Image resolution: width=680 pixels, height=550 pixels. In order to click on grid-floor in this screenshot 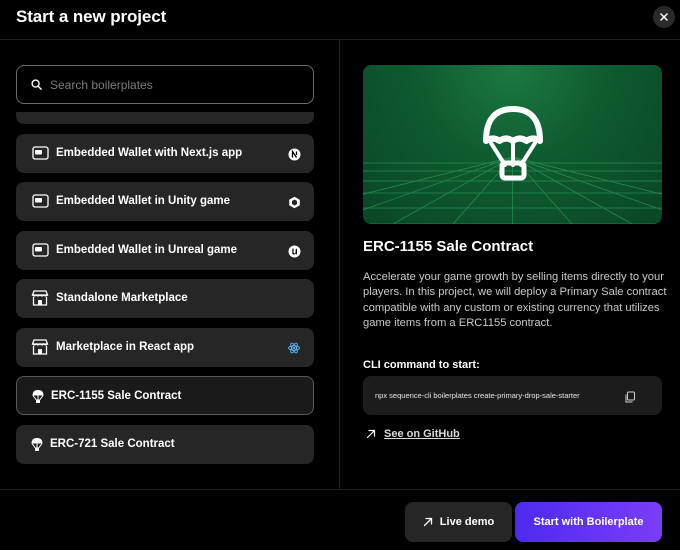, I will do `click(512, 165)`.